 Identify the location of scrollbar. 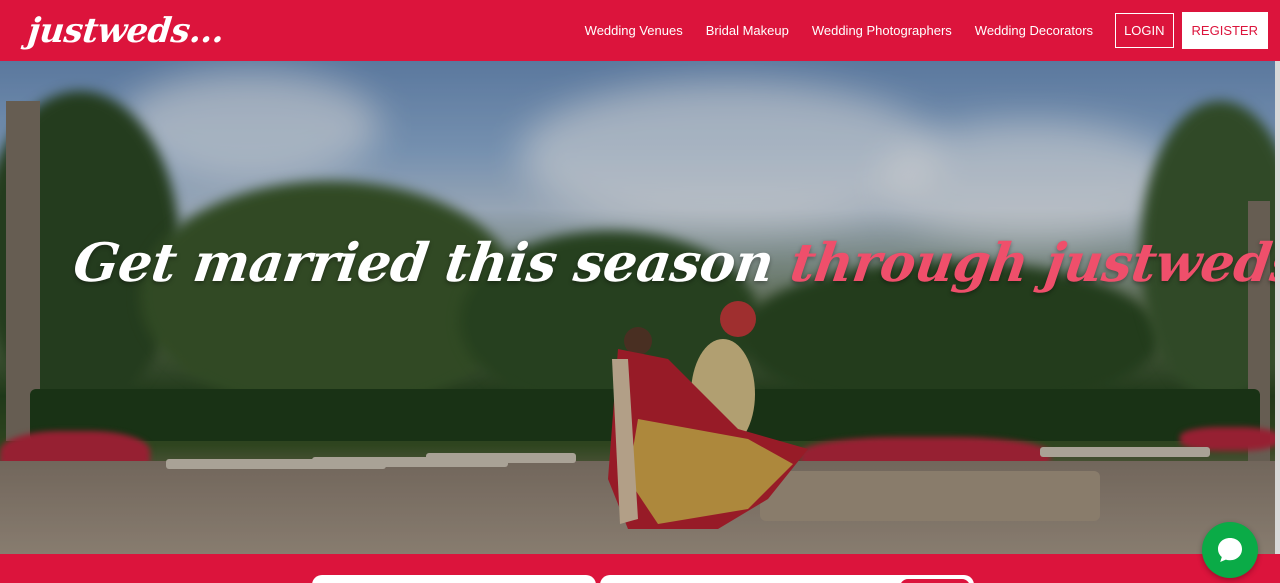
(1277, 307).